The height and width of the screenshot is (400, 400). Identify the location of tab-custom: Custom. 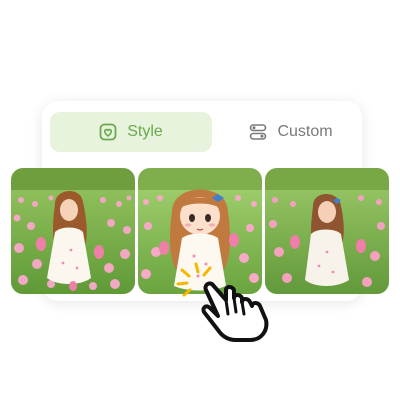
(291, 132).